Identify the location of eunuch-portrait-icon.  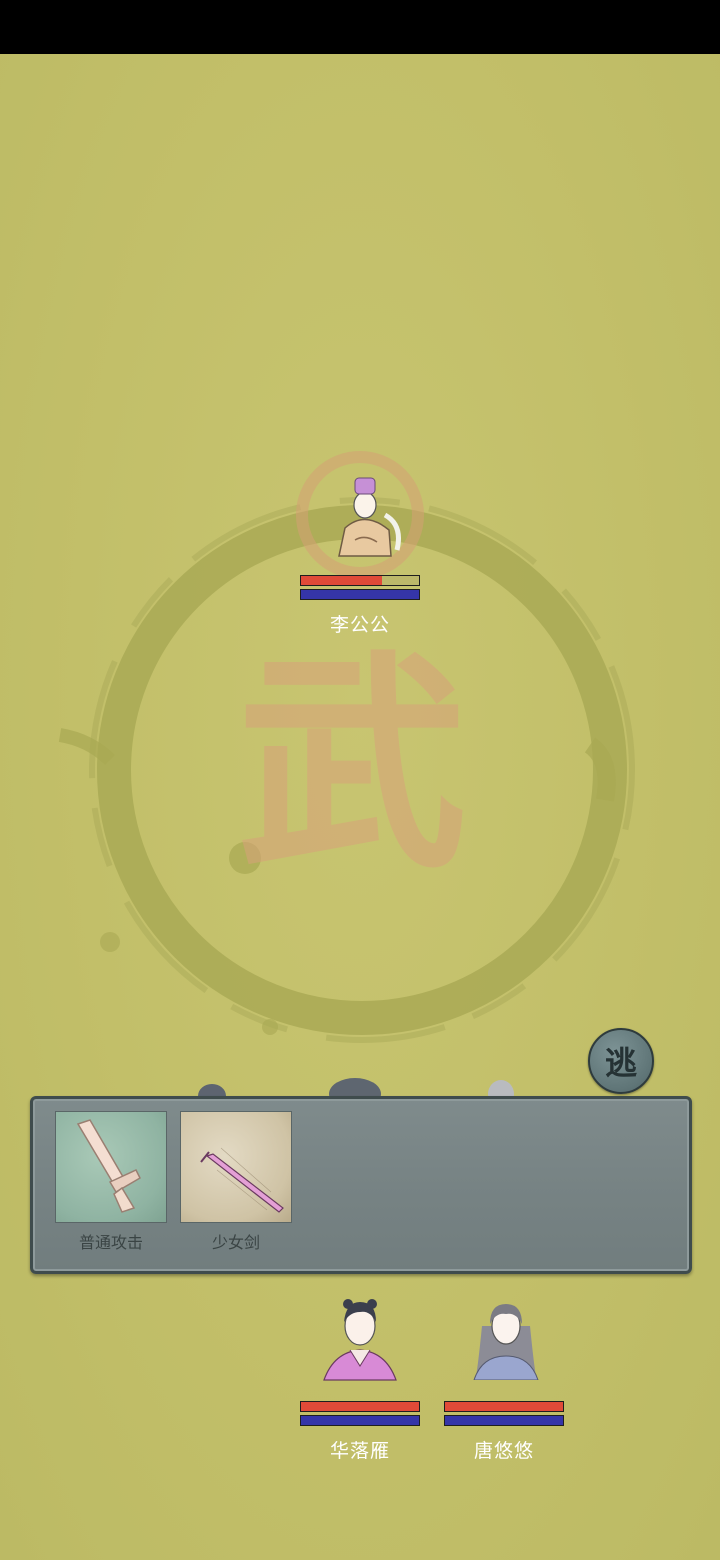
(369, 517).